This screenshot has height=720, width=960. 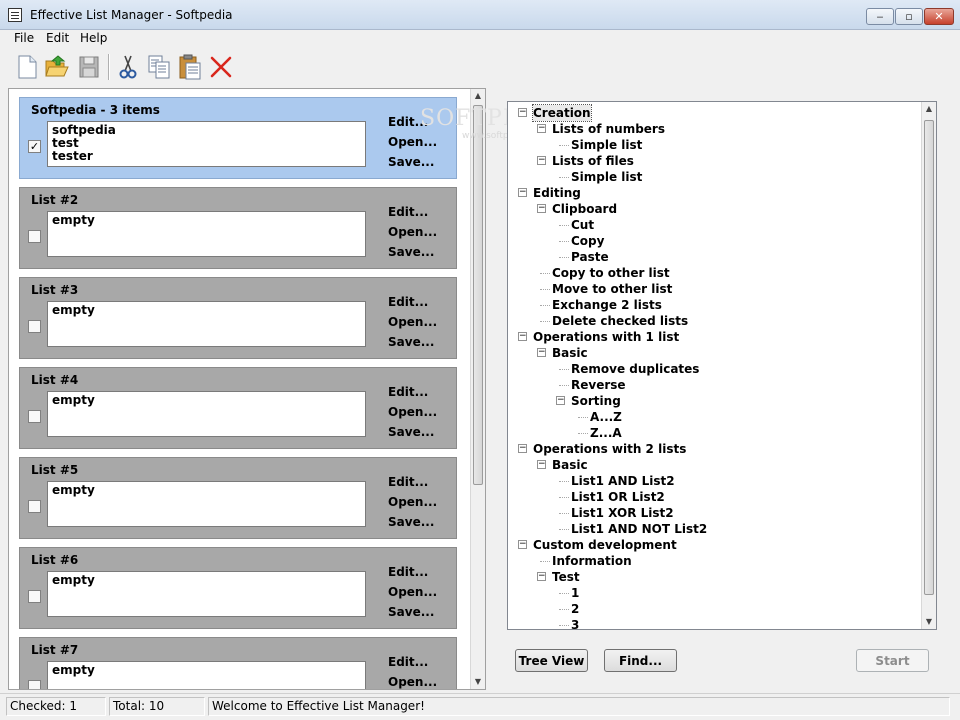 I want to click on tree-node: List1 OR List2, so click(x=618, y=497).